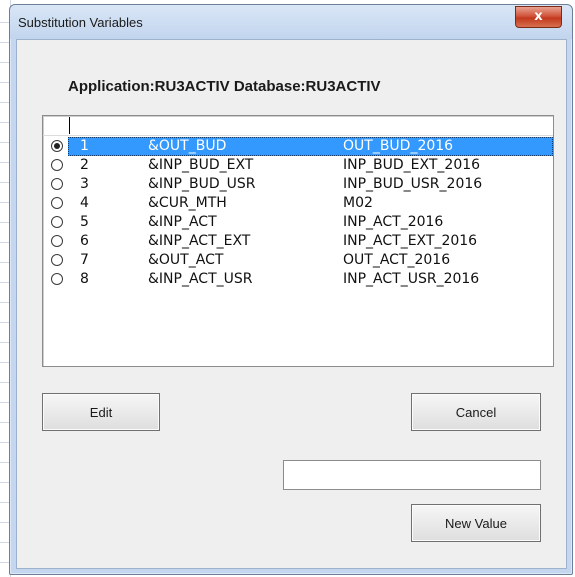  What do you see at coordinates (411, 279) in the screenshot?
I see `variable-value: INP_ACT_USR_2016` at bounding box center [411, 279].